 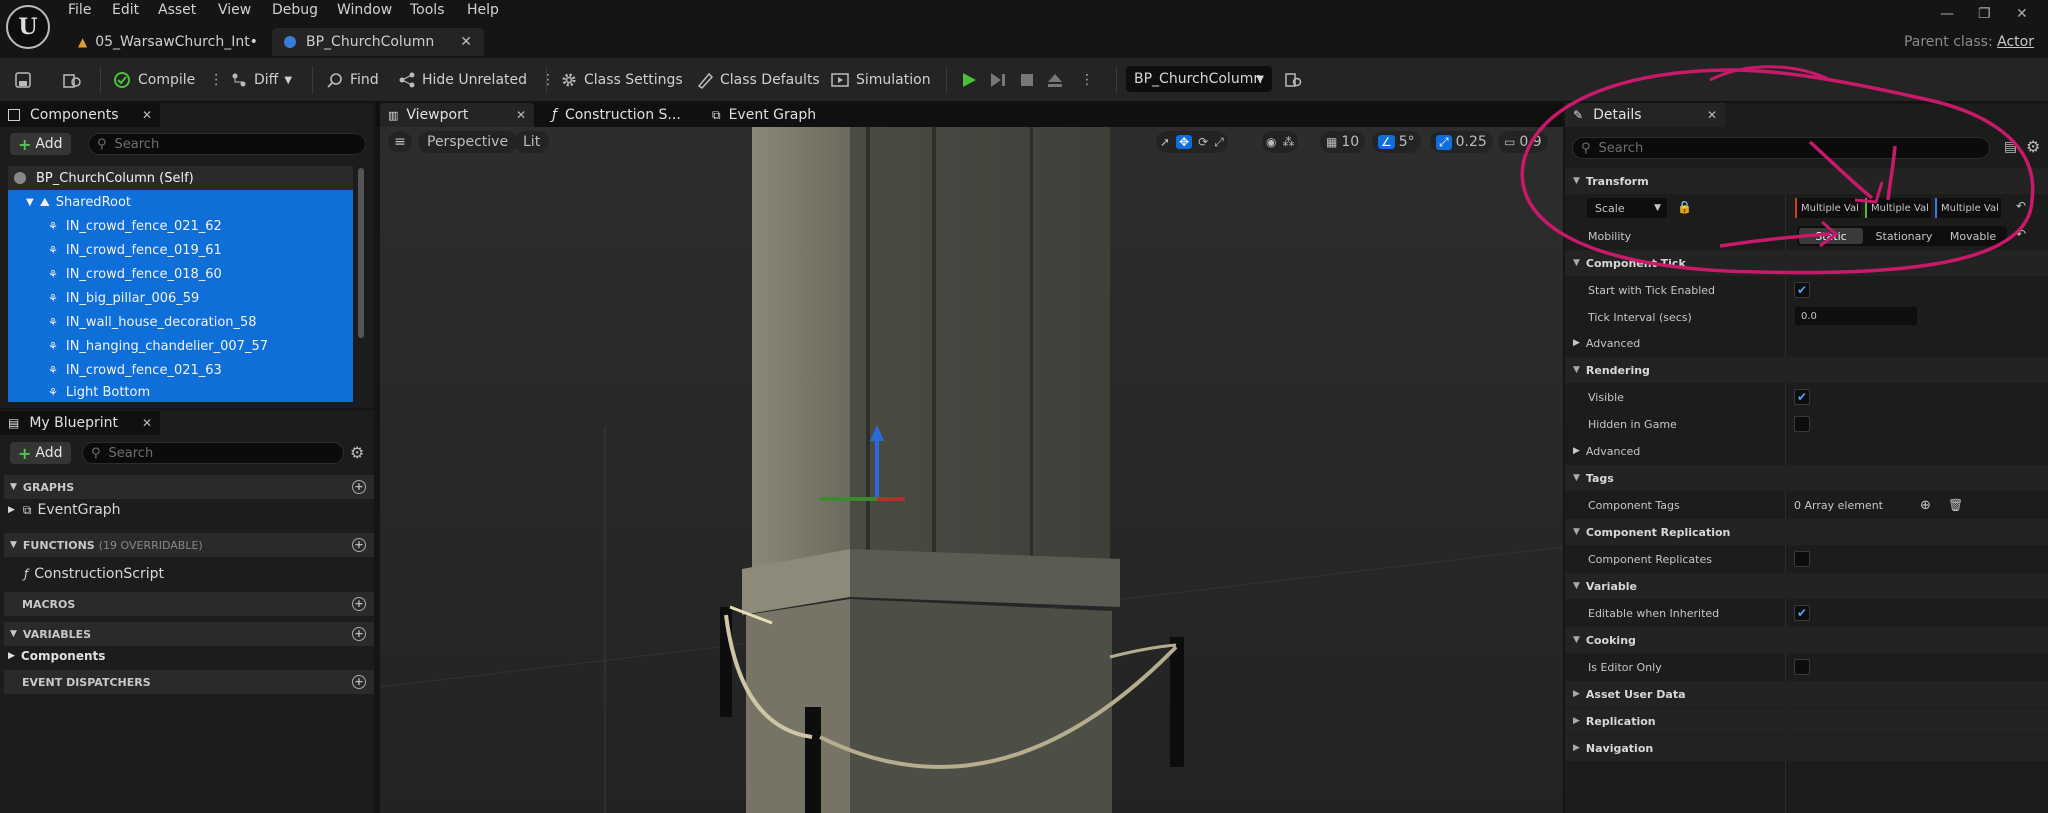 I want to click on my-blueprint-tab: ▤ My Blueprint ✕, so click(x=80, y=423).